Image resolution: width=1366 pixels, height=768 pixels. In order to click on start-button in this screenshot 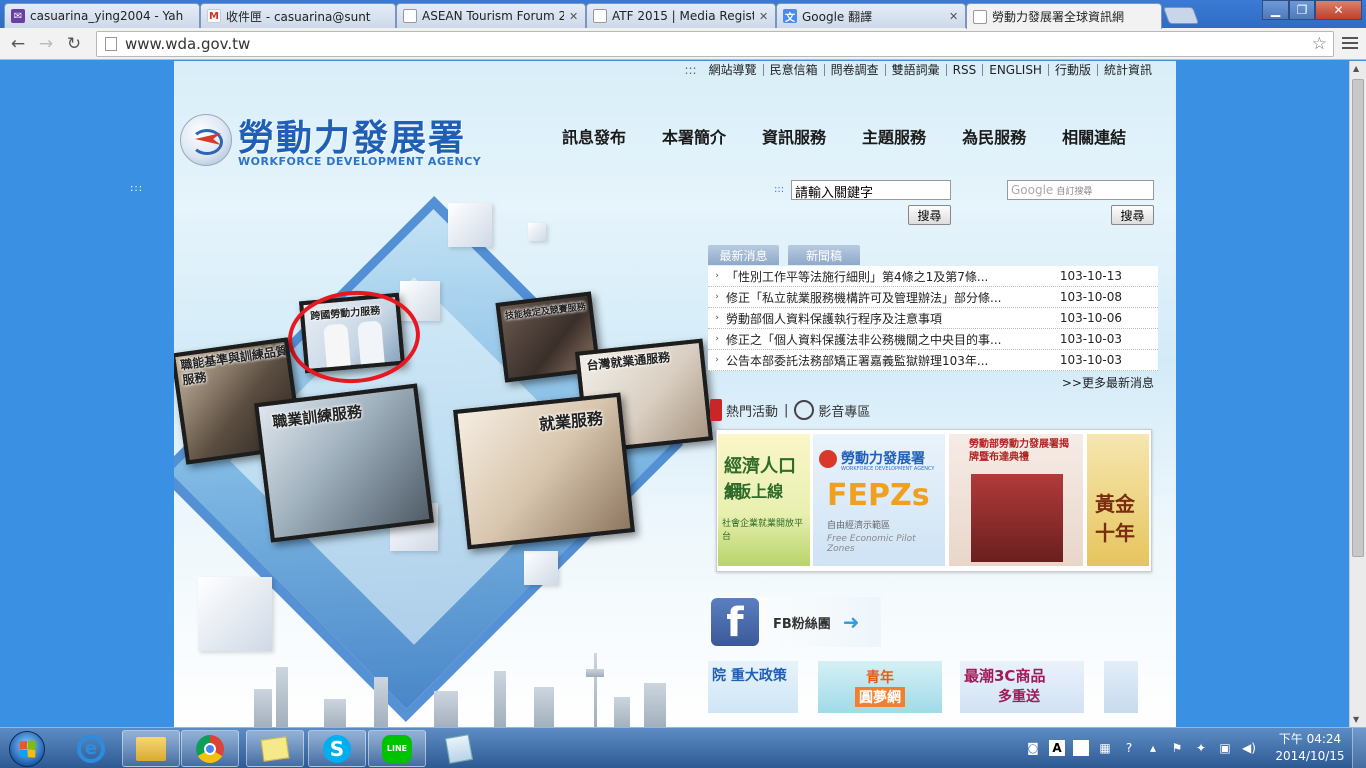, I will do `click(27, 748)`.